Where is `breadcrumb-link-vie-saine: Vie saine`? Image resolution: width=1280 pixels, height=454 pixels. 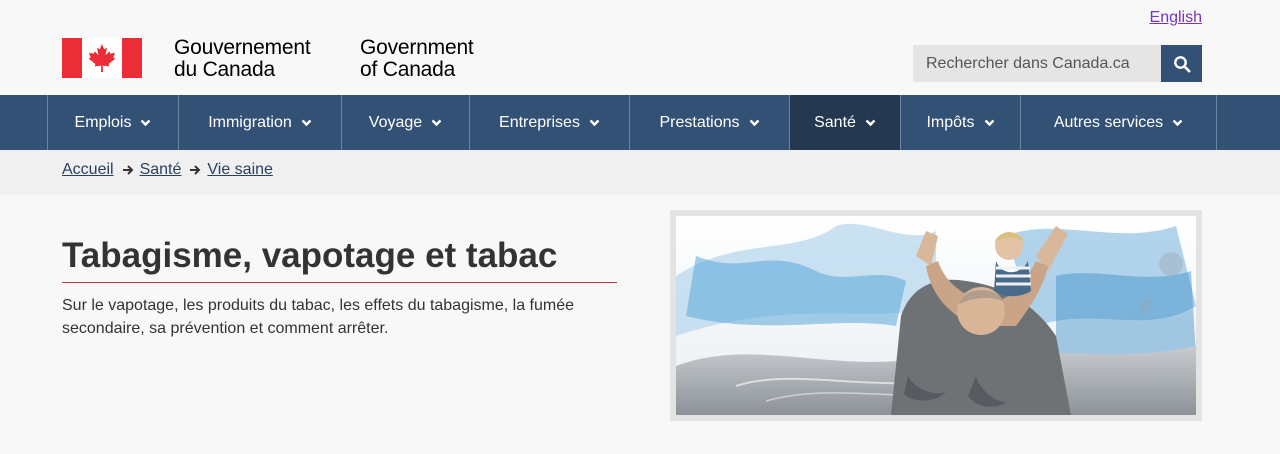
breadcrumb-link-vie-saine: Vie saine is located at coordinates (240, 170).